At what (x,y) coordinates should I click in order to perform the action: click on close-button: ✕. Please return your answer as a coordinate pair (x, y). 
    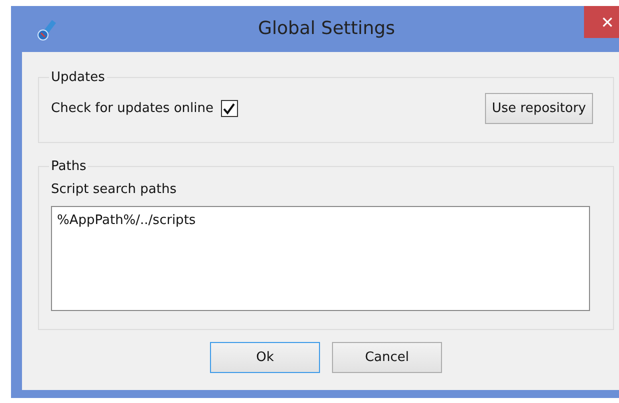
    Looking at the image, I should click on (601, 22).